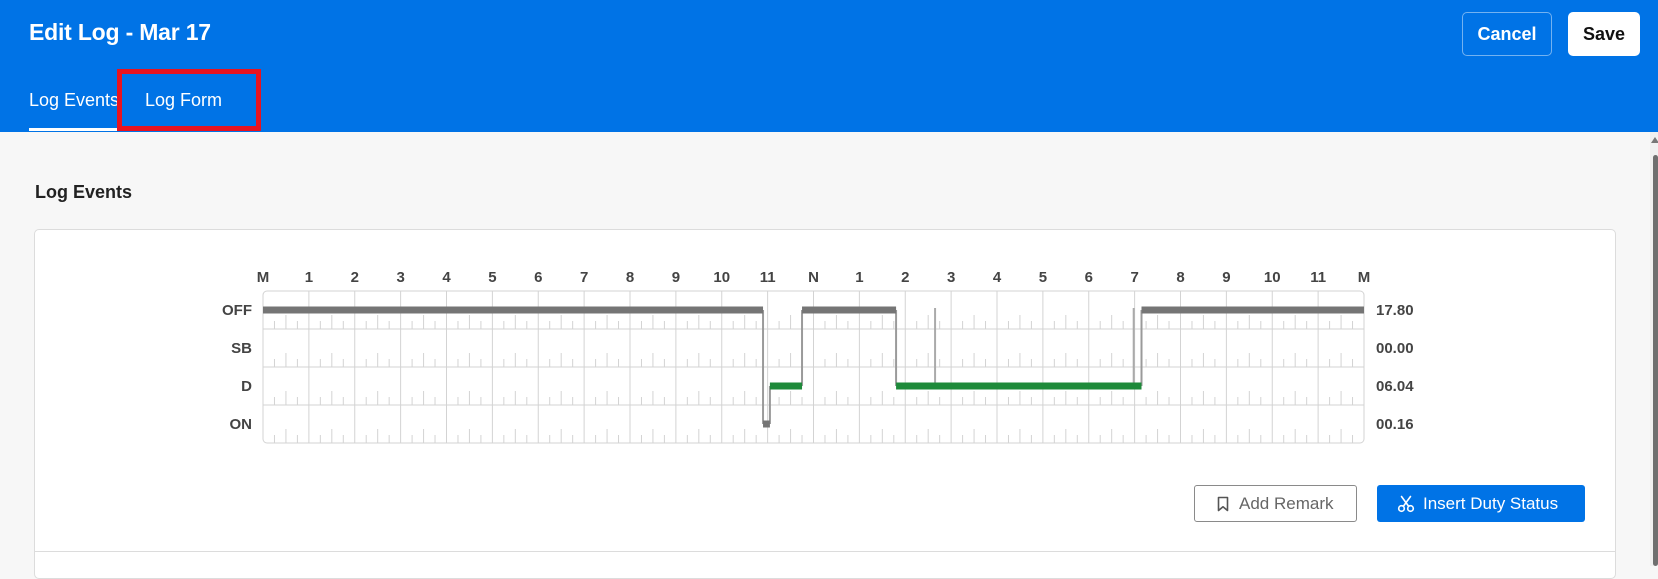  I want to click on row-total: 06.04, so click(1395, 386).